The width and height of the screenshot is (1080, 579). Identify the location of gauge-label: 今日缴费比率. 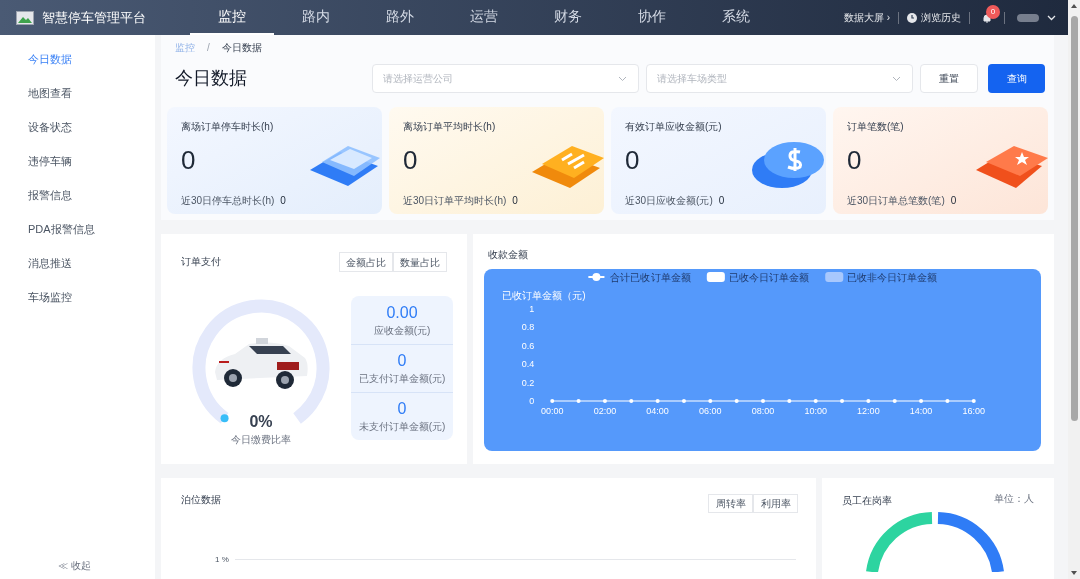
(261, 440).